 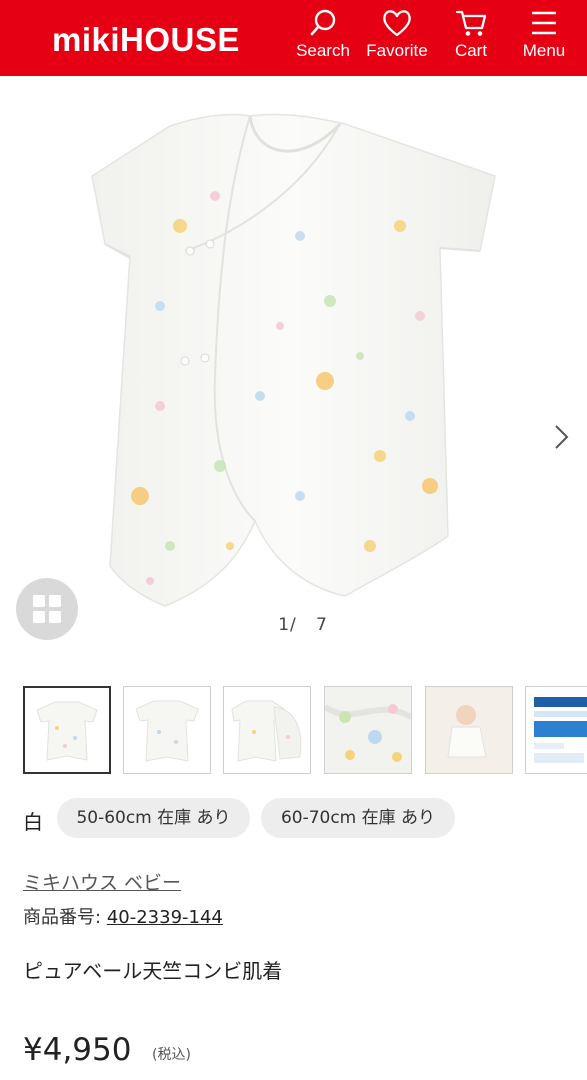 What do you see at coordinates (323, 50) in the screenshot?
I see `search-label: Search` at bounding box center [323, 50].